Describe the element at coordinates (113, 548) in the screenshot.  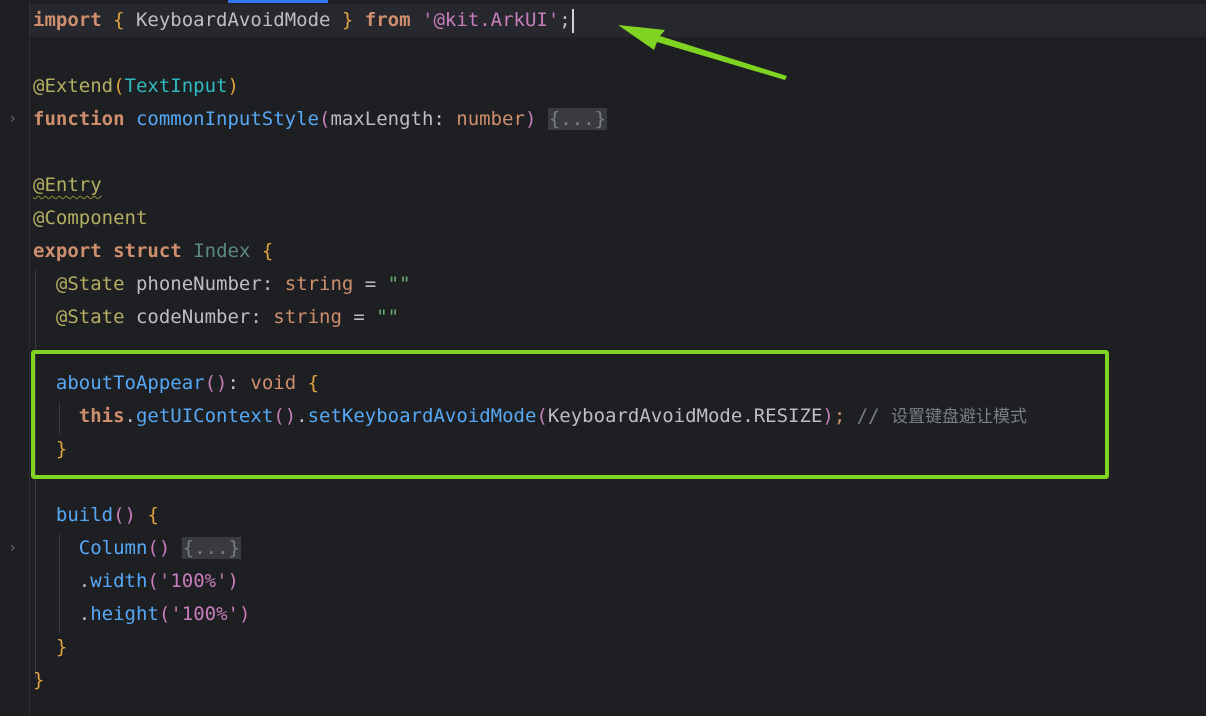
I see `component-column: Column` at that location.